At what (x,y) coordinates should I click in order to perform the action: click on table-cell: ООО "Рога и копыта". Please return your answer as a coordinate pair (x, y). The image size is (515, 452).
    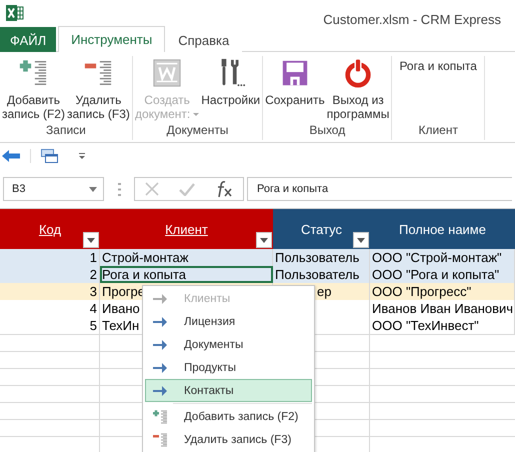
    Looking at the image, I should click on (442, 274).